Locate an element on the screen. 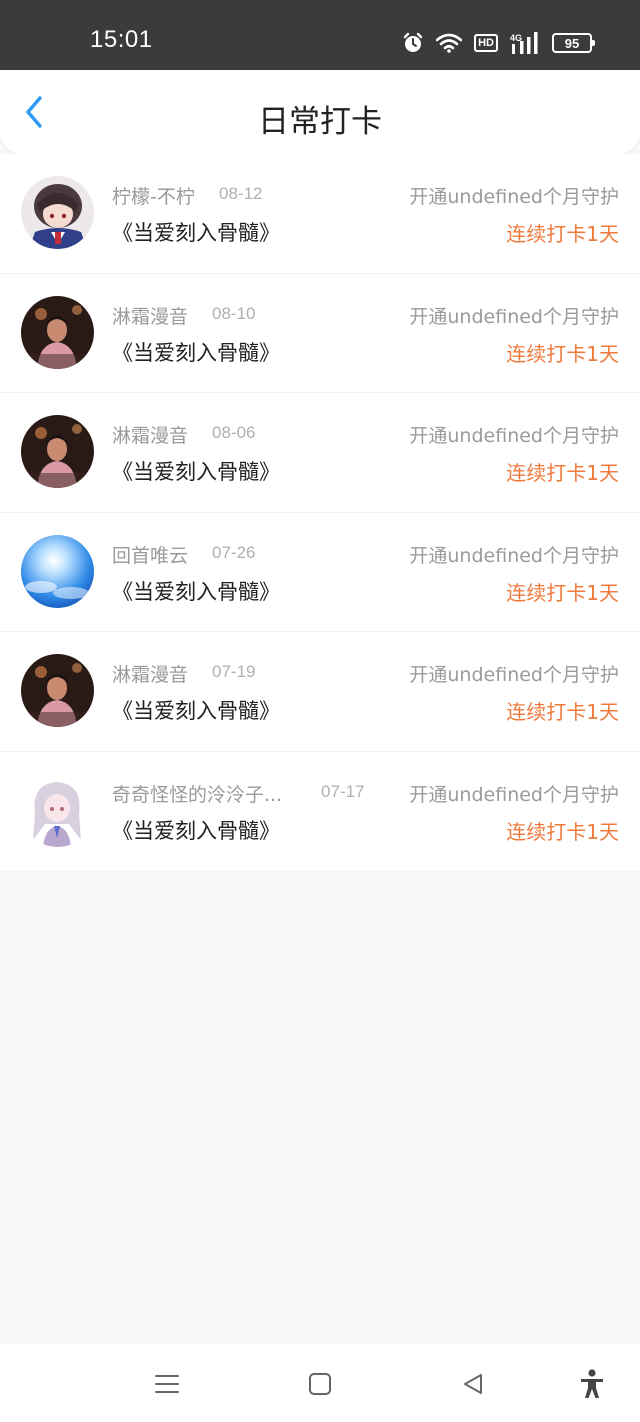 The width and height of the screenshot is (640, 1422). page-title: 日常打卡 is located at coordinates (320, 122).